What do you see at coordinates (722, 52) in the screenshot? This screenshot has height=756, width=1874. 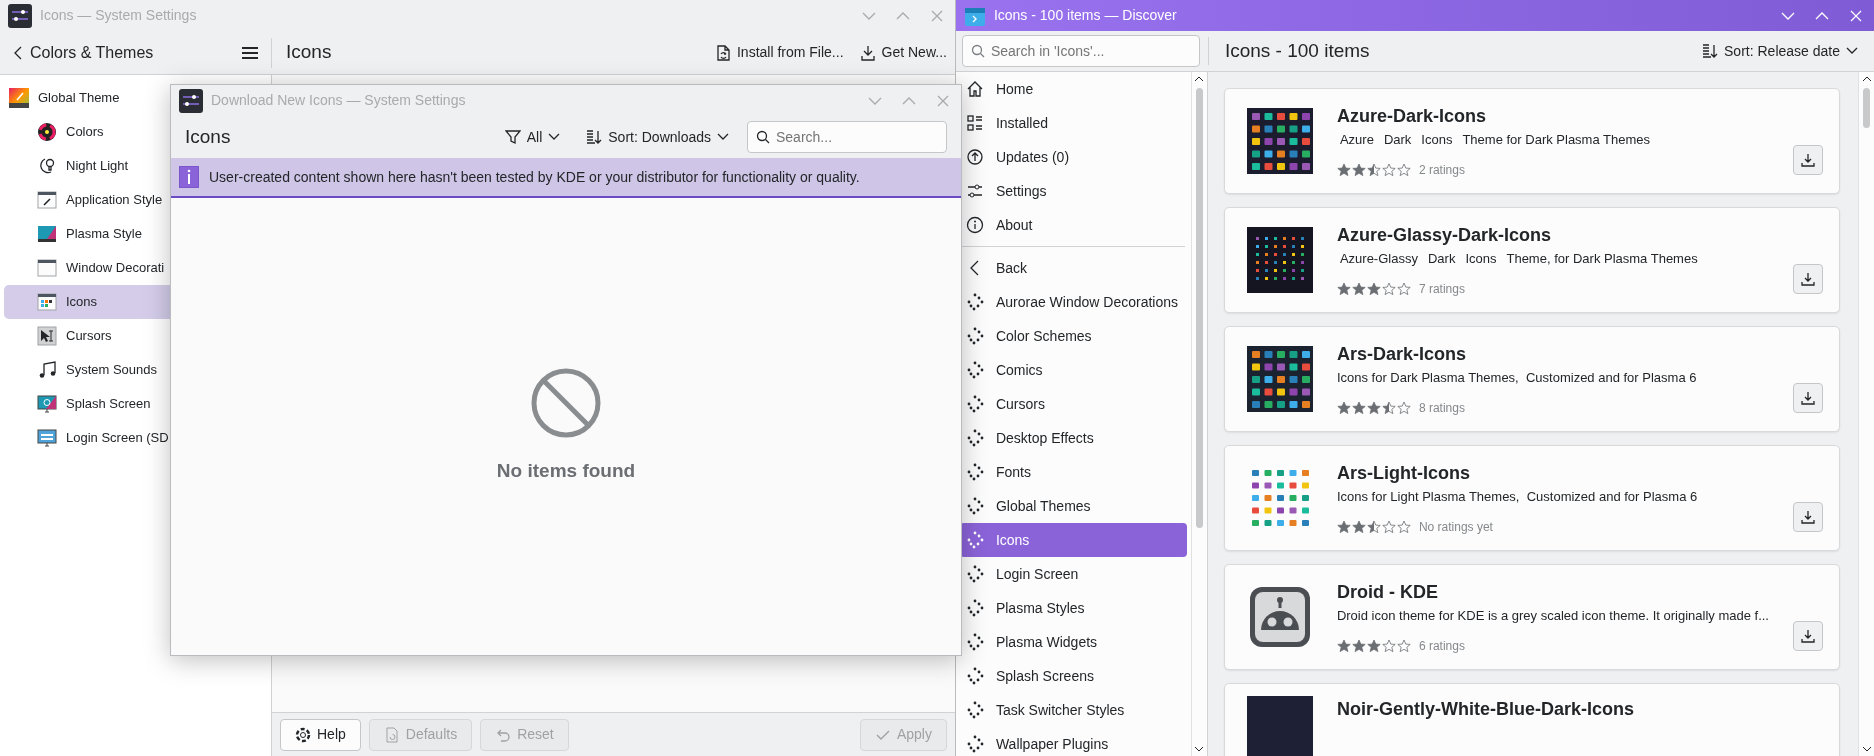 I see `document-icon` at bounding box center [722, 52].